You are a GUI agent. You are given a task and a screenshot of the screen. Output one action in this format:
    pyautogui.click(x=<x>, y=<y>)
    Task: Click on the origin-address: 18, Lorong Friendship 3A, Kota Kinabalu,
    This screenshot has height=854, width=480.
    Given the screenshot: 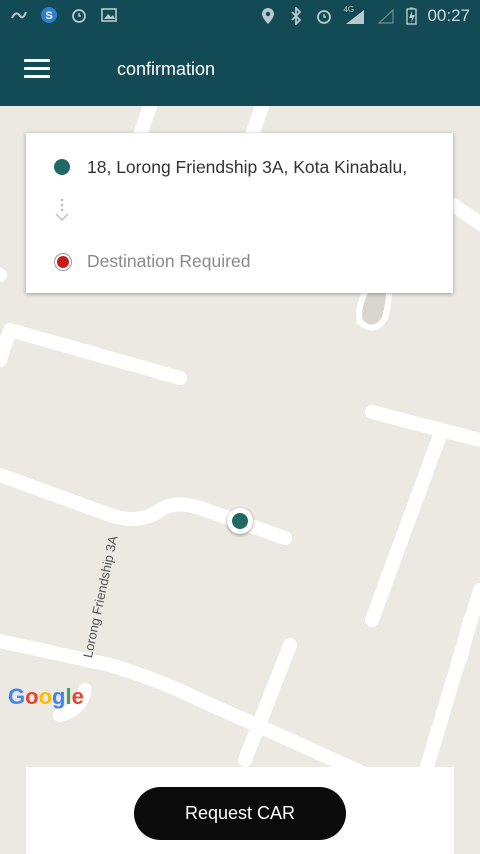 What is the action you would take?
    pyautogui.click(x=247, y=167)
    